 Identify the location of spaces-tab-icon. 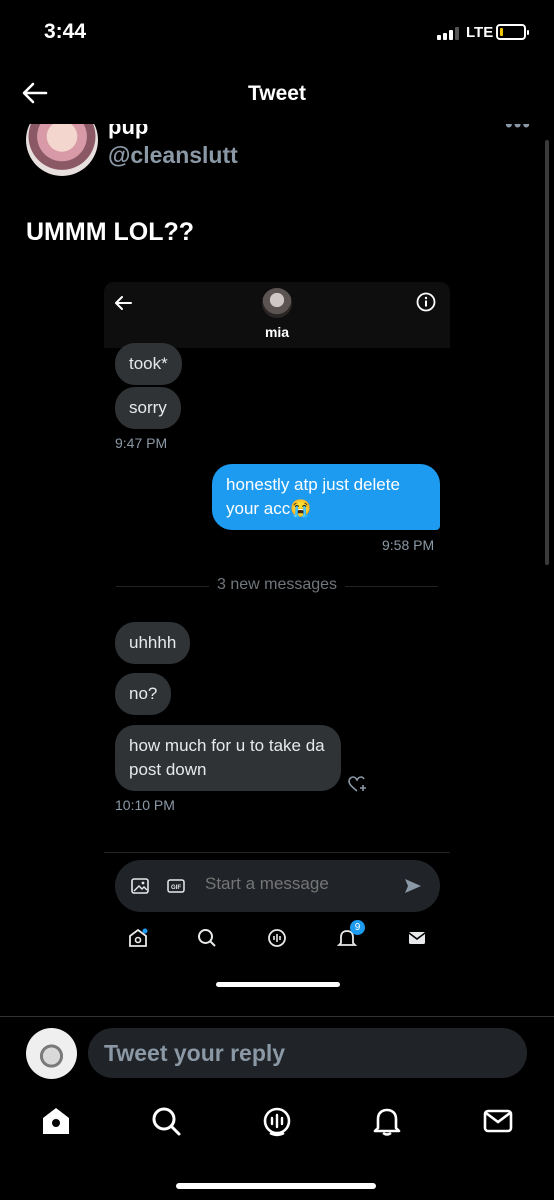
(277, 1121).